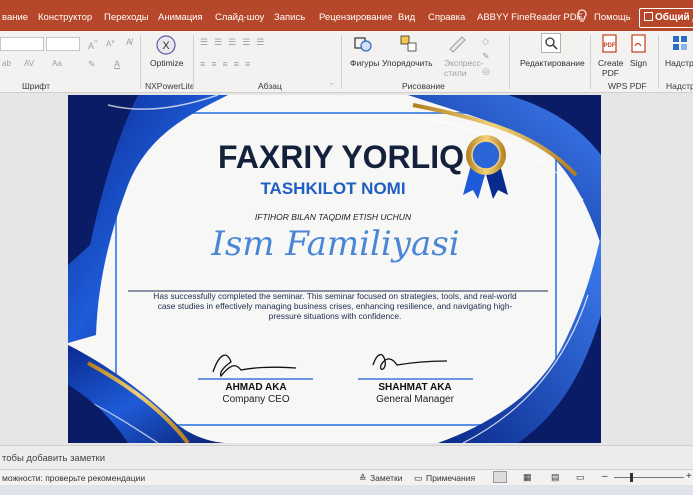  I want to click on normal-view-icon, so click(500, 477).